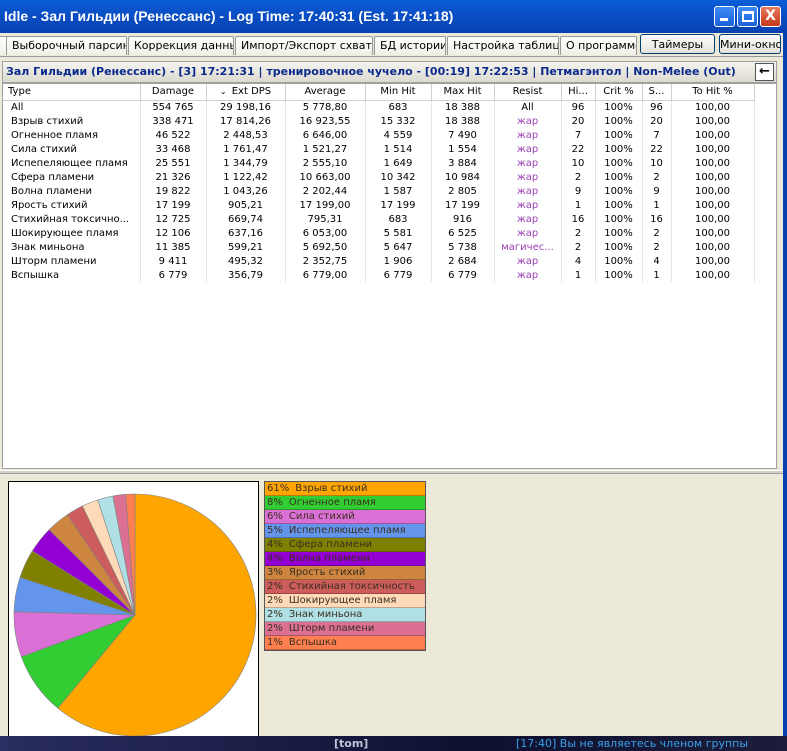 The width and height of the screenshot is (787, 751). I want to click on cell-type: Огненное пламя, so click(72, 135).